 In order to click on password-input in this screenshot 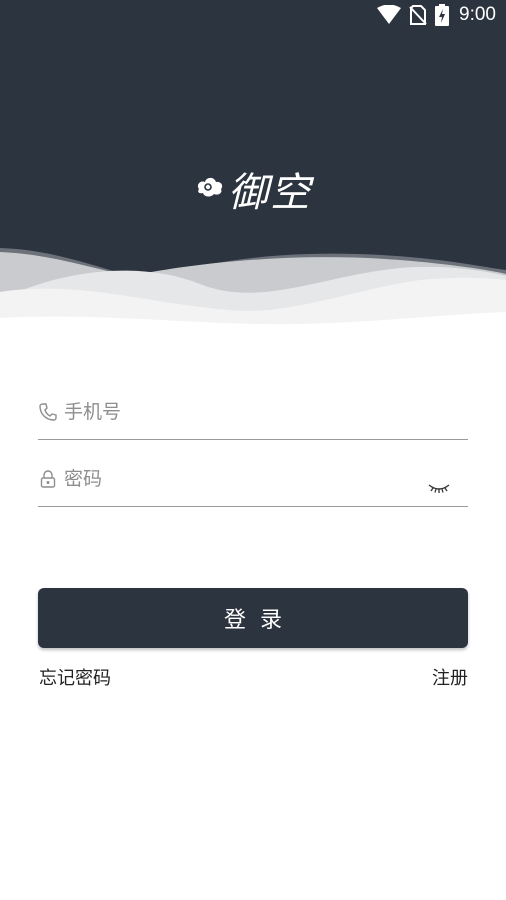, I will do `click(245, 479)`.